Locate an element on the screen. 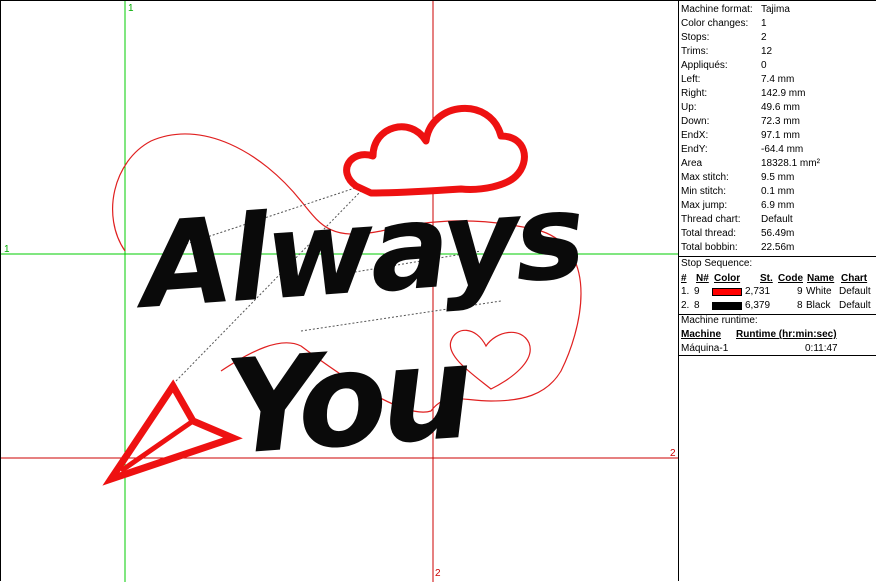 The width and height of the screenshot is (876, 582). header-stitches: St. is located at coordinates (766, 278).